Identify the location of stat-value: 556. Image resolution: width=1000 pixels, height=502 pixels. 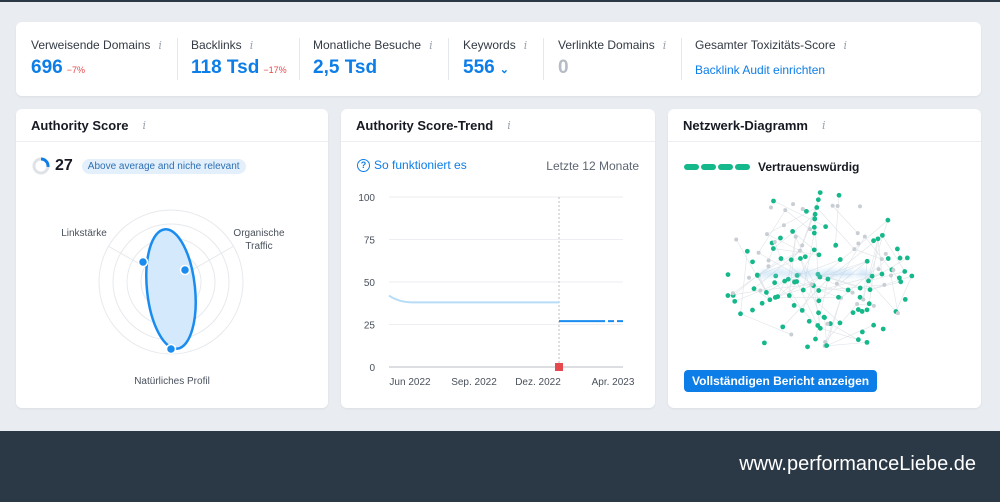
(479, 68).